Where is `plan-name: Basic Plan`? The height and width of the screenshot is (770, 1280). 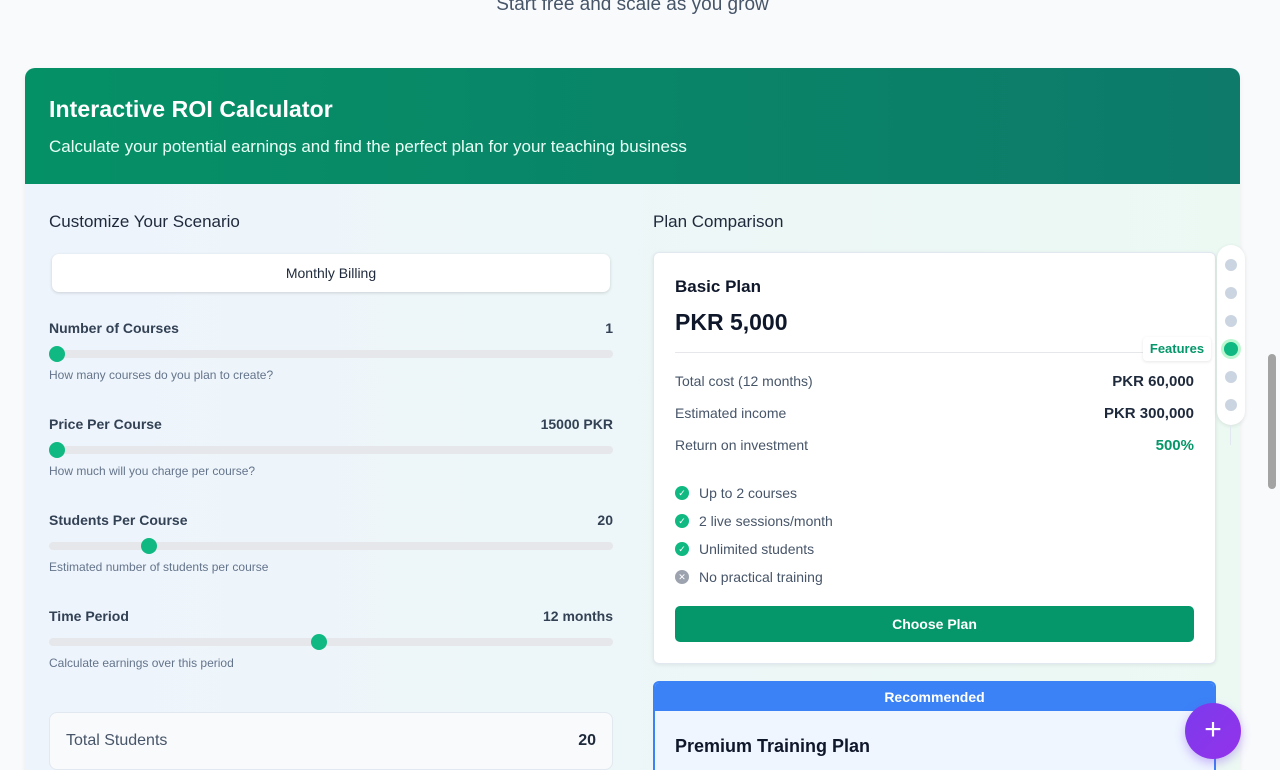 plan-name: Basic Plan is located at coordinates (718, 286).